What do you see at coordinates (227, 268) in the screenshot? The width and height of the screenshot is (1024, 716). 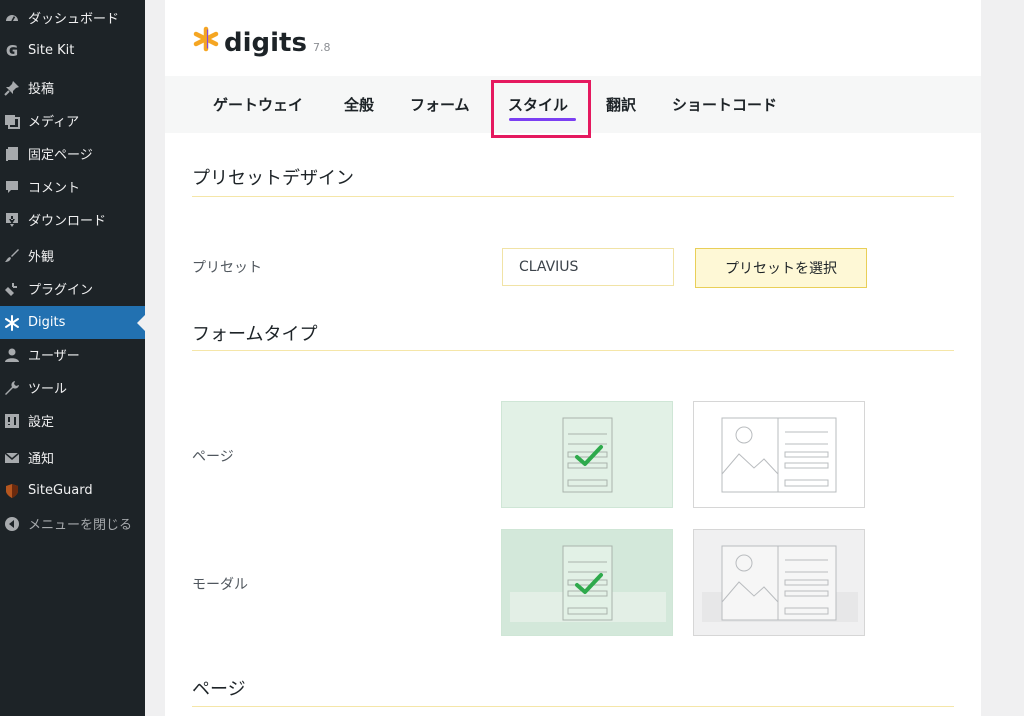 I see `preset-label: プリセット` at bounding box center [227, 268].